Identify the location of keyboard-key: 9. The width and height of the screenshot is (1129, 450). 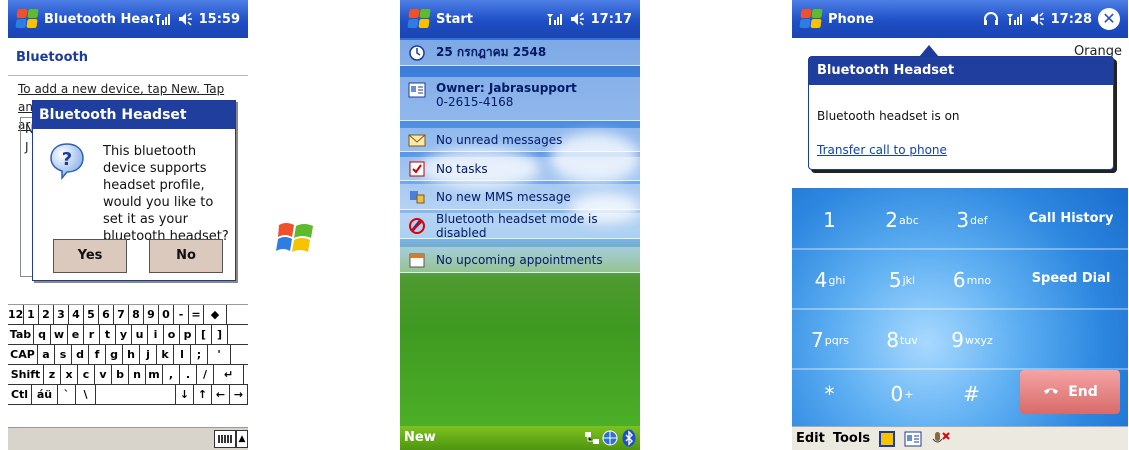
(151, 315).